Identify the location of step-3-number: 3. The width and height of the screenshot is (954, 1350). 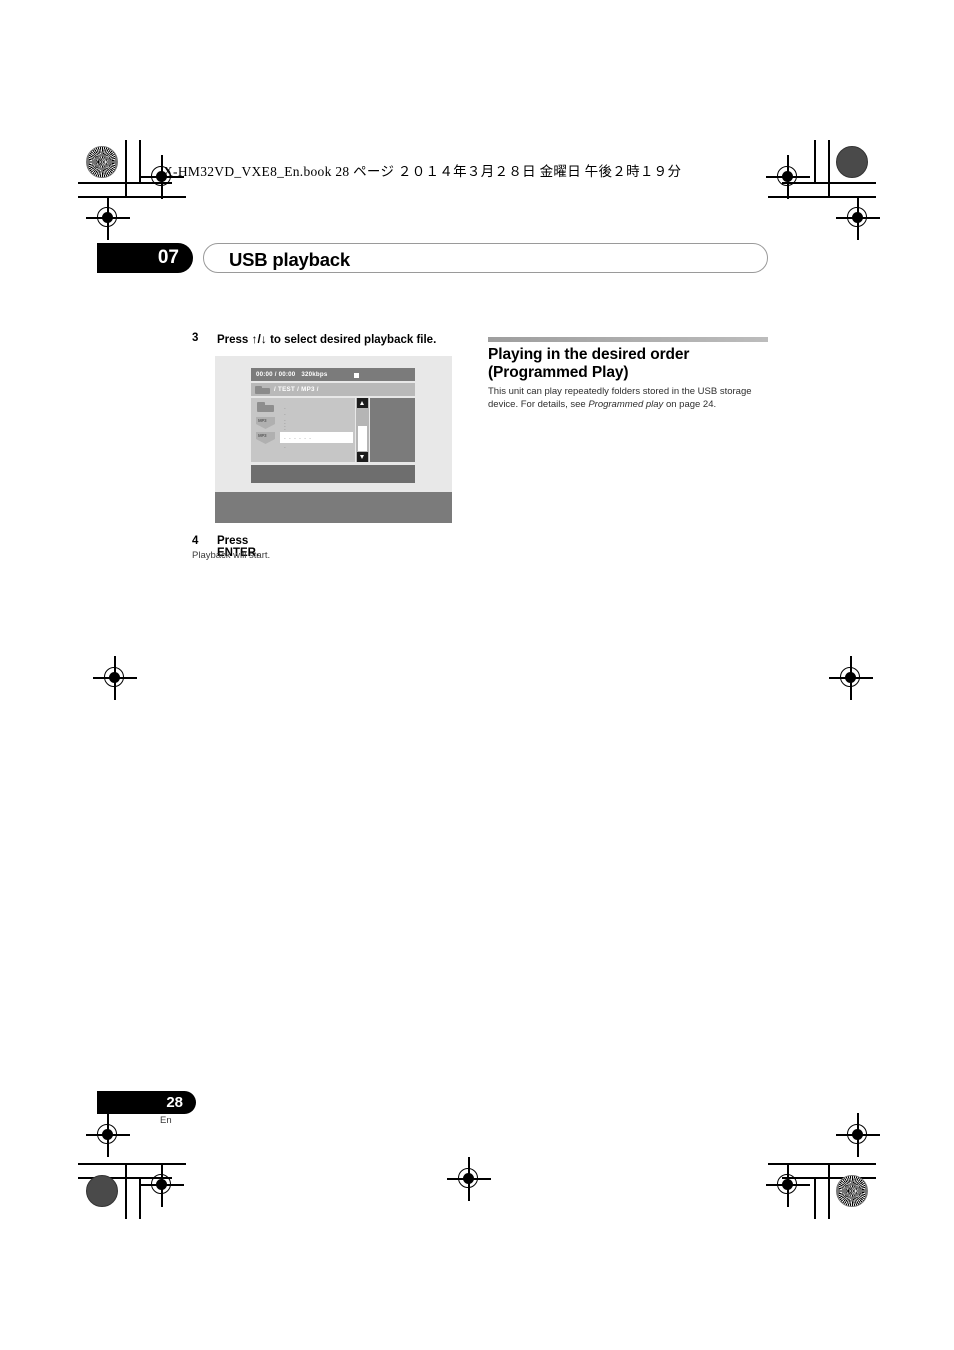
(195, 338).